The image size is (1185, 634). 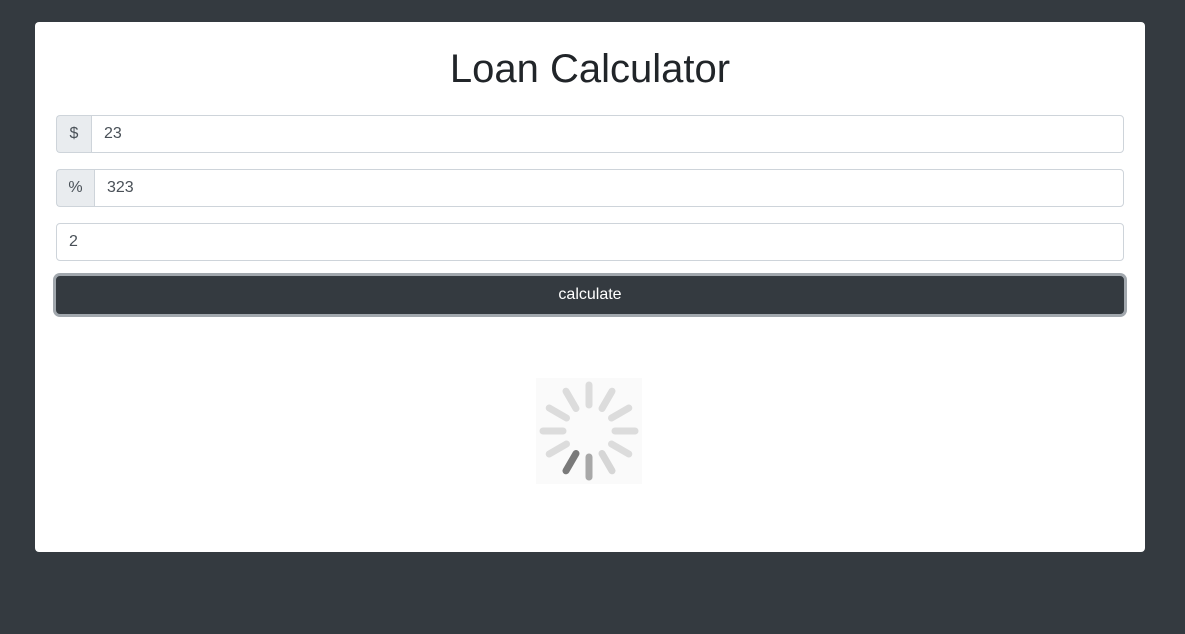 What do you see at coordinates (590, 295) in the screenshot?
I see `calculate-button: calculate` at bounding box center [590, 295].